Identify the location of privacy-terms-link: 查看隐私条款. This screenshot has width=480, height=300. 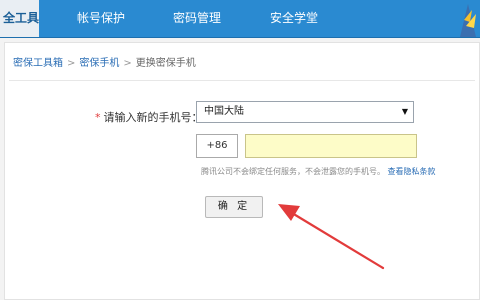
(412, 171).